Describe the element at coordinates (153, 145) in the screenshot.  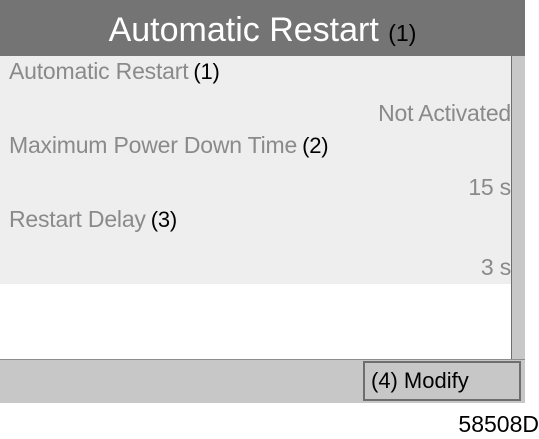
I see `setting-label-text: Maximum Power Down Time` at that location.